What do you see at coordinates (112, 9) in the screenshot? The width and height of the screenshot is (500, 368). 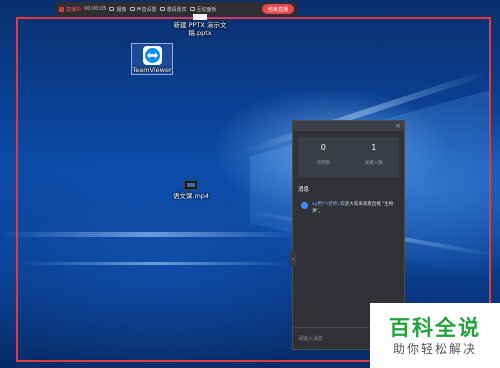 I see `camera-icon` at bounding box center [112, 9].